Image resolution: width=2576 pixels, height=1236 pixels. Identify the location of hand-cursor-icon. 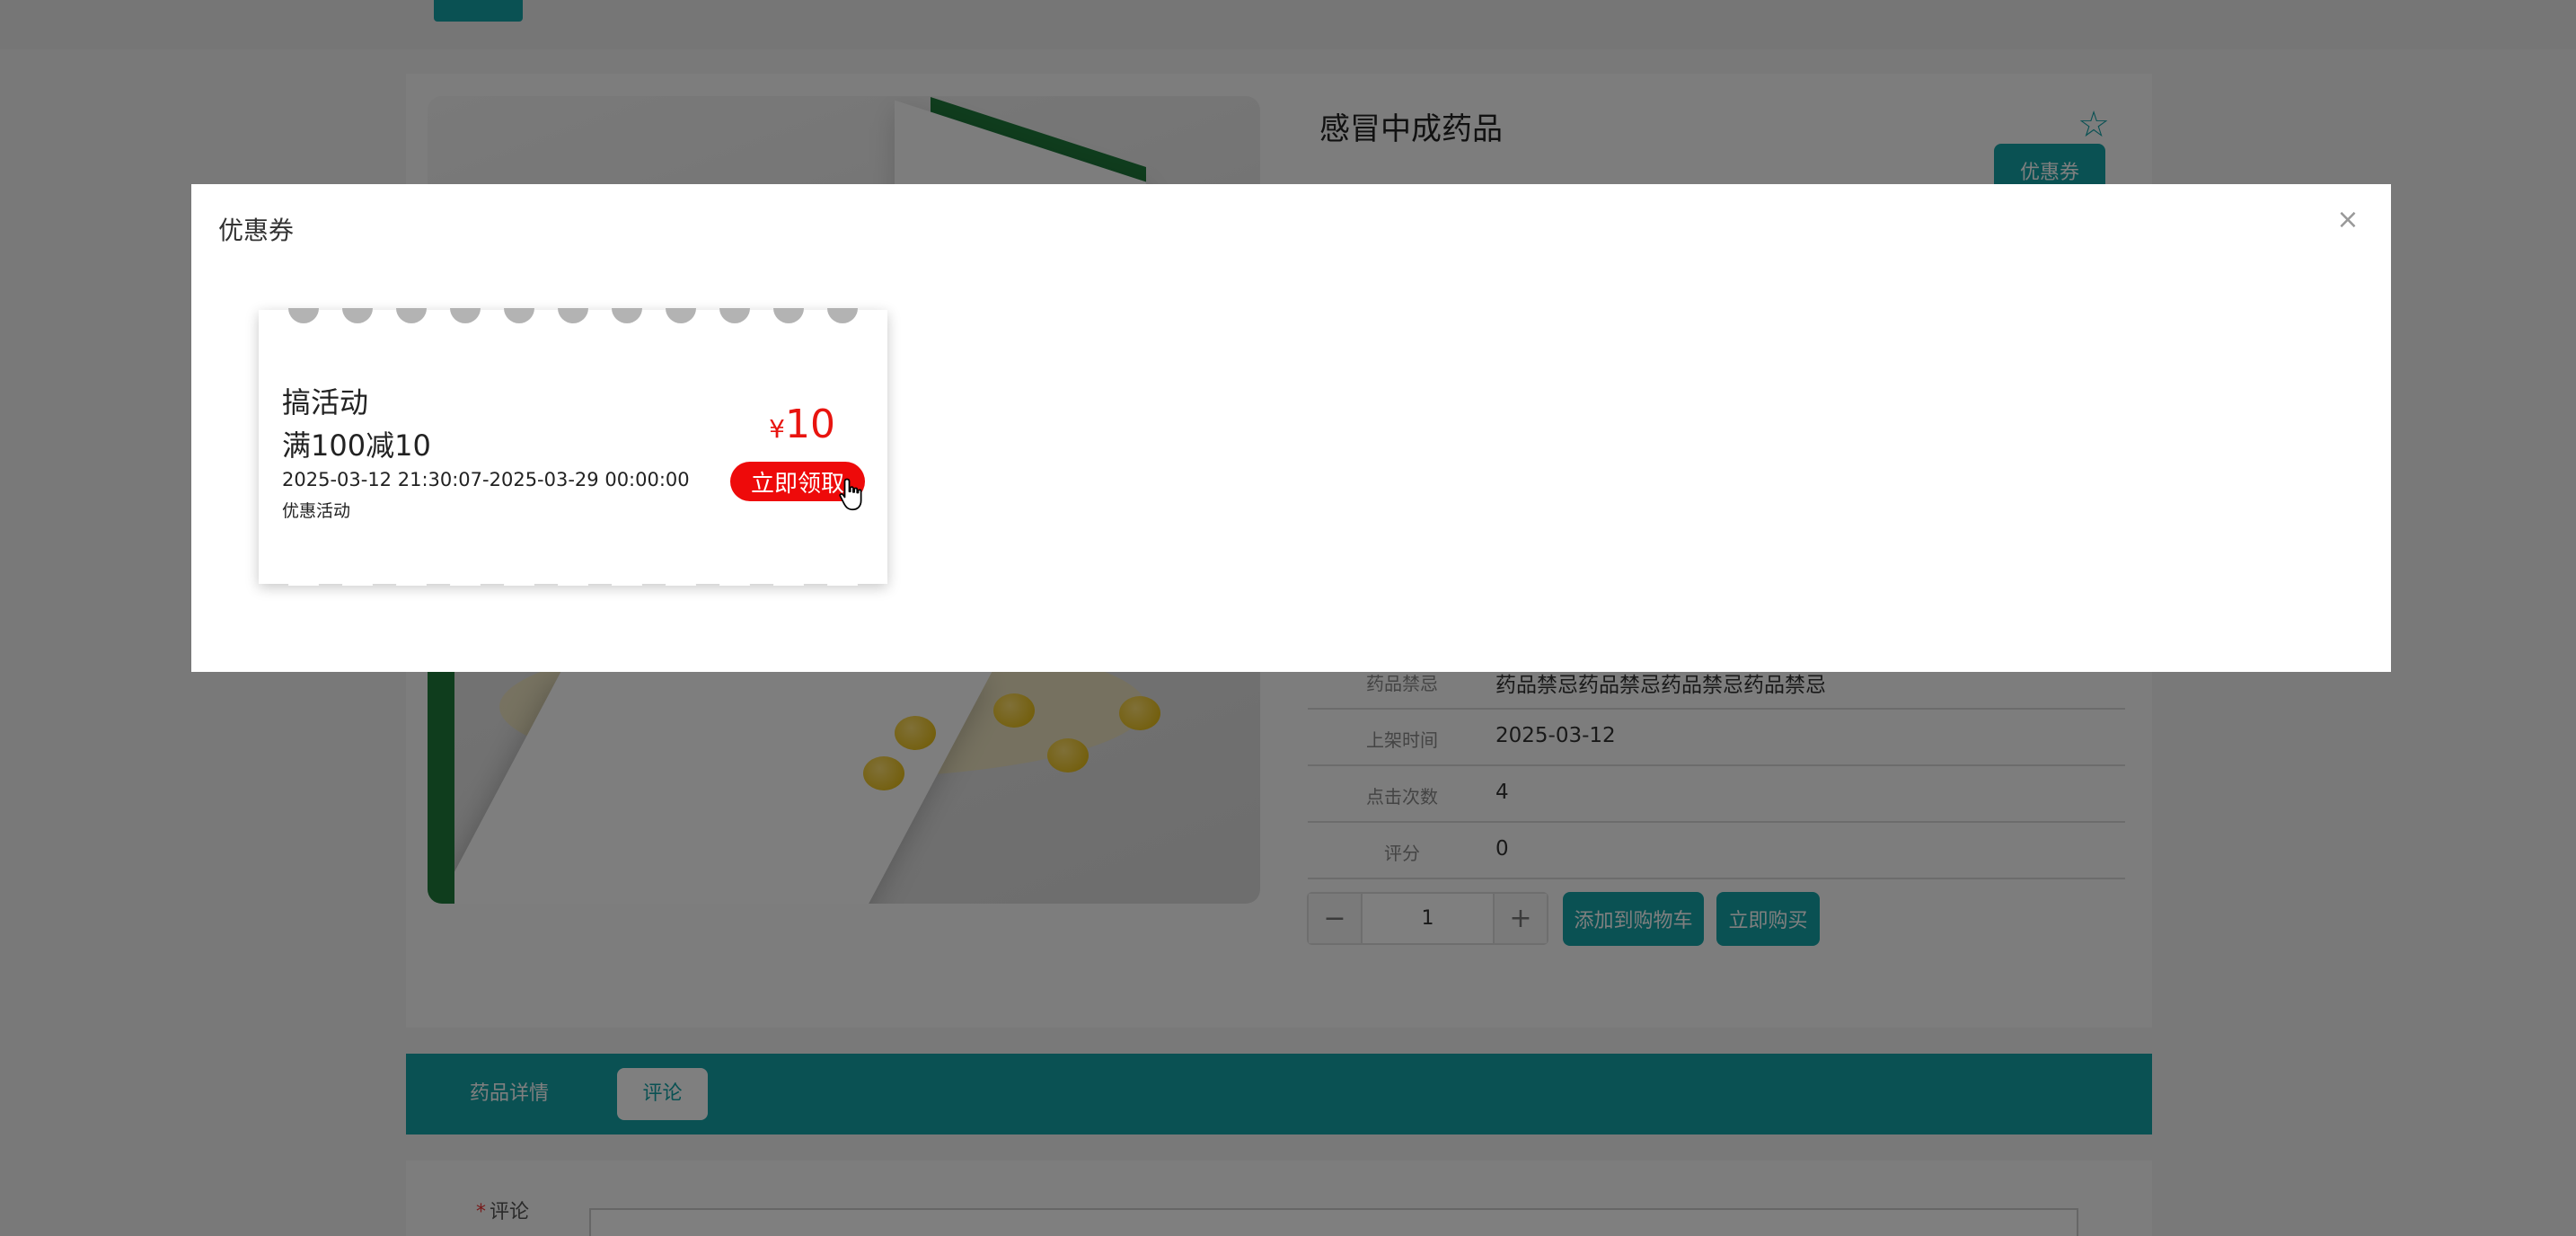
(850, 495).